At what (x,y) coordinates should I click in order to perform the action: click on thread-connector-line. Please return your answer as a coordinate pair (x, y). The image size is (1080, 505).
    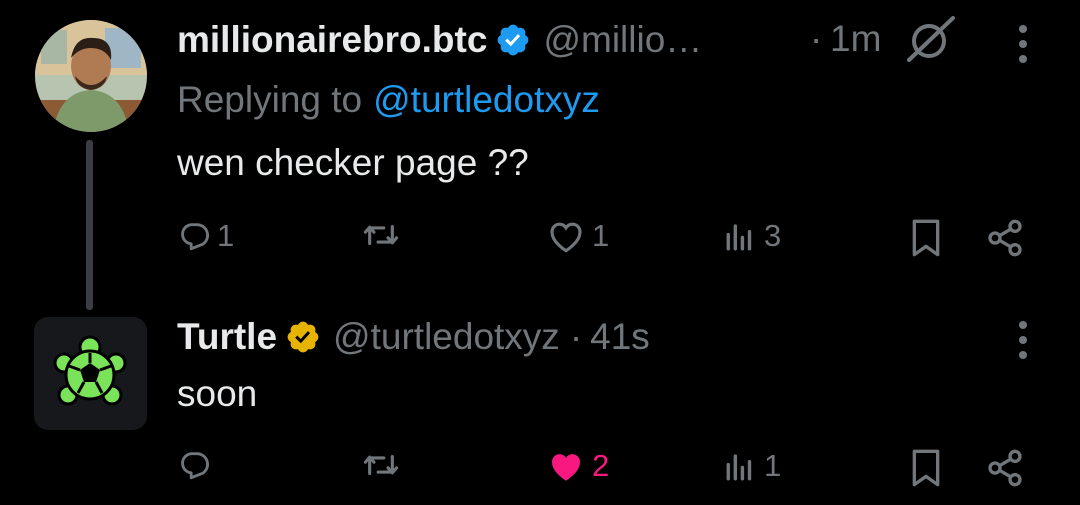
    Looking at the image, I should click on (89, 225).